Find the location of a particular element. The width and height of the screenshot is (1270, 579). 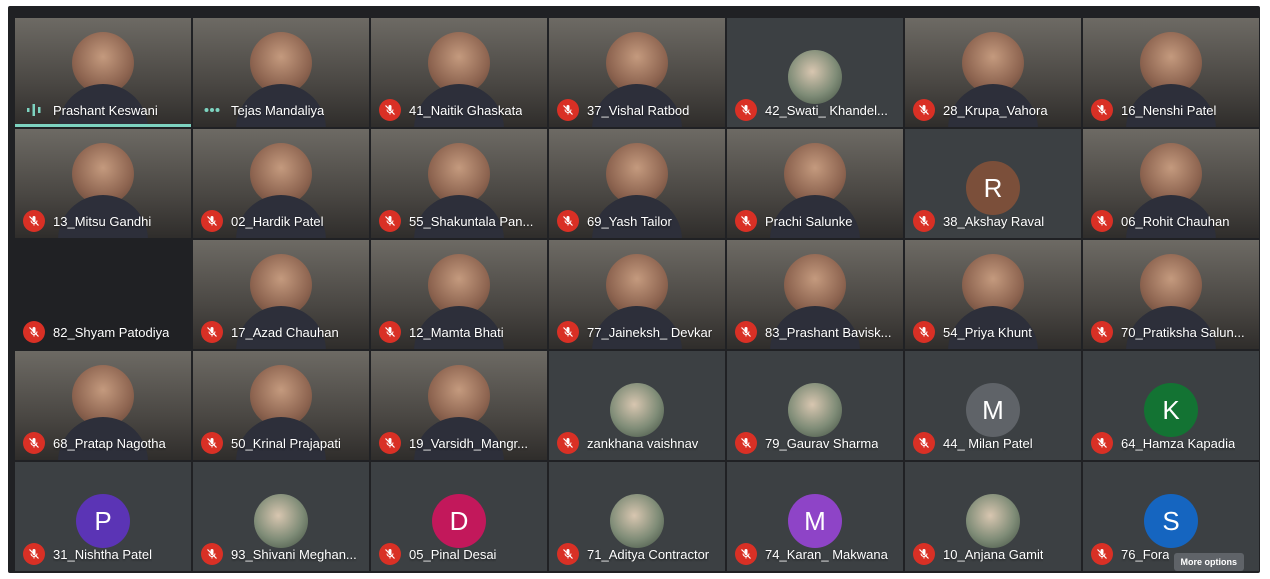

participant-tile: 41_Naitik Ghaskata is located at coordinates (459, 72).